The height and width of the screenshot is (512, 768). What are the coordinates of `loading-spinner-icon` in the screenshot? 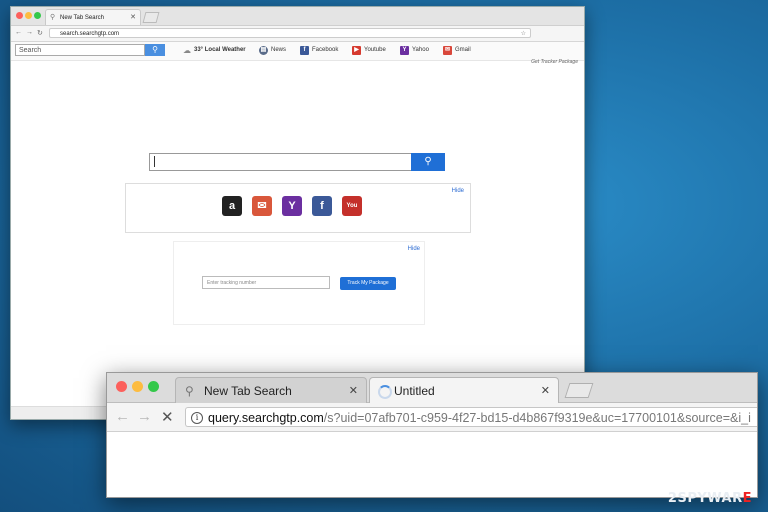 It's located at (385, 392).